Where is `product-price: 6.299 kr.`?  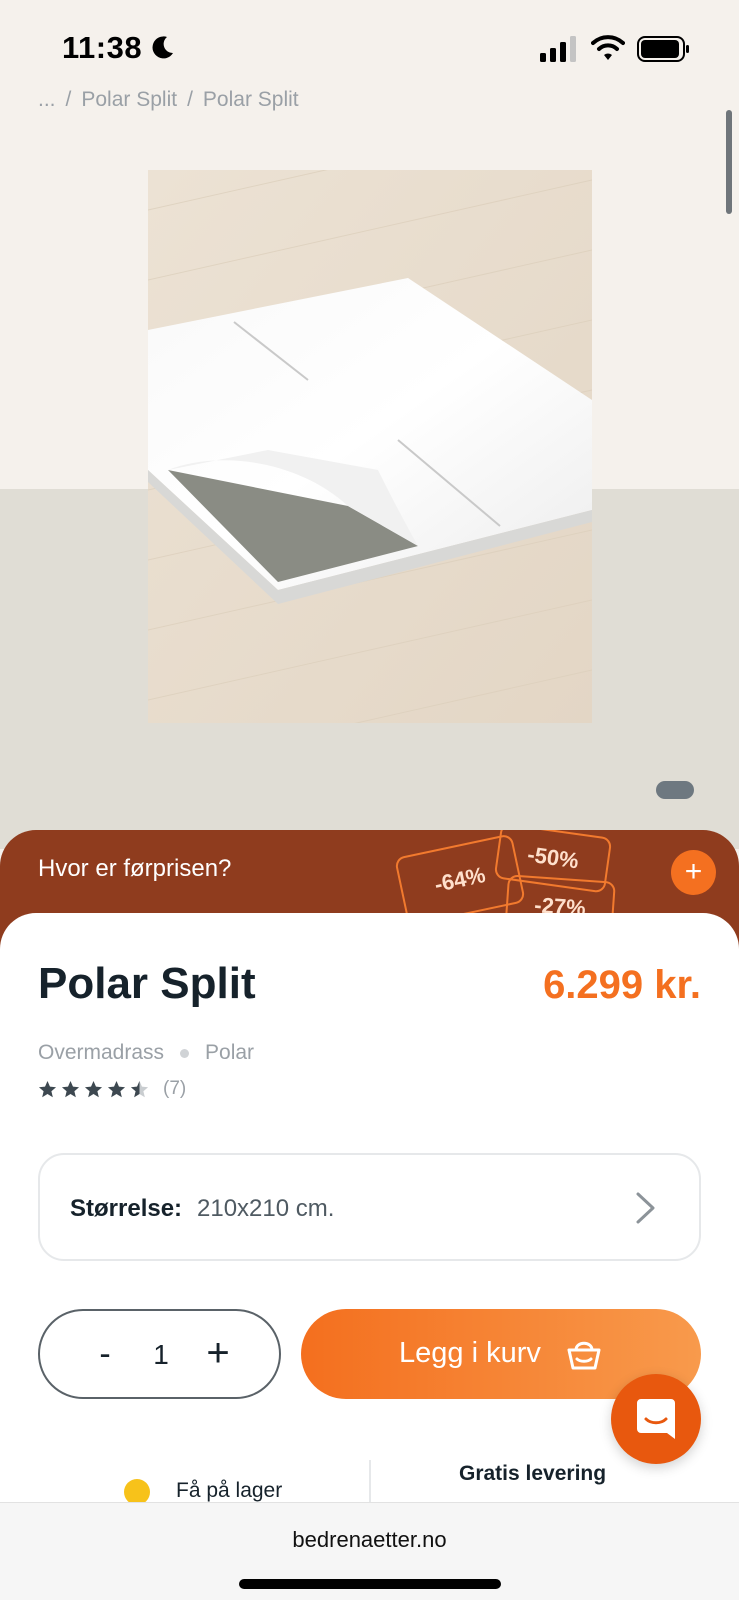
product-price: 6.299 kr. is located at coordinates (622, 985).